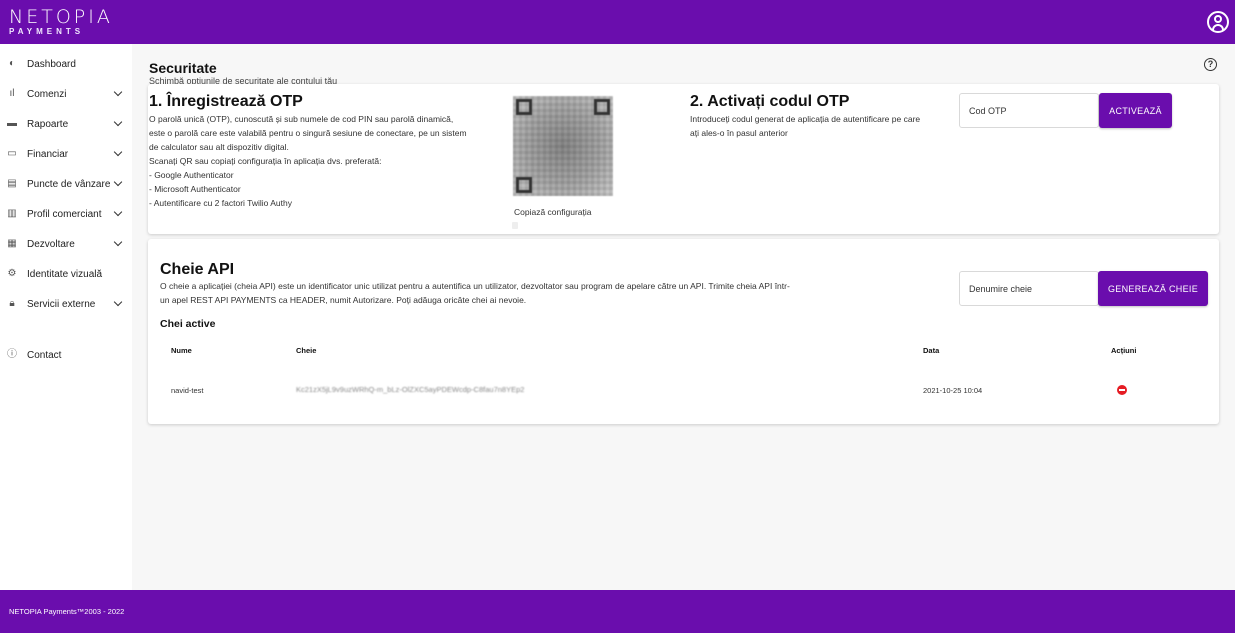 Image resolution: width=1235 pixels, height=633 pixels. Describe the element at coordinates (515, 225) in the screenshot. I see `copy-icon` at that location.